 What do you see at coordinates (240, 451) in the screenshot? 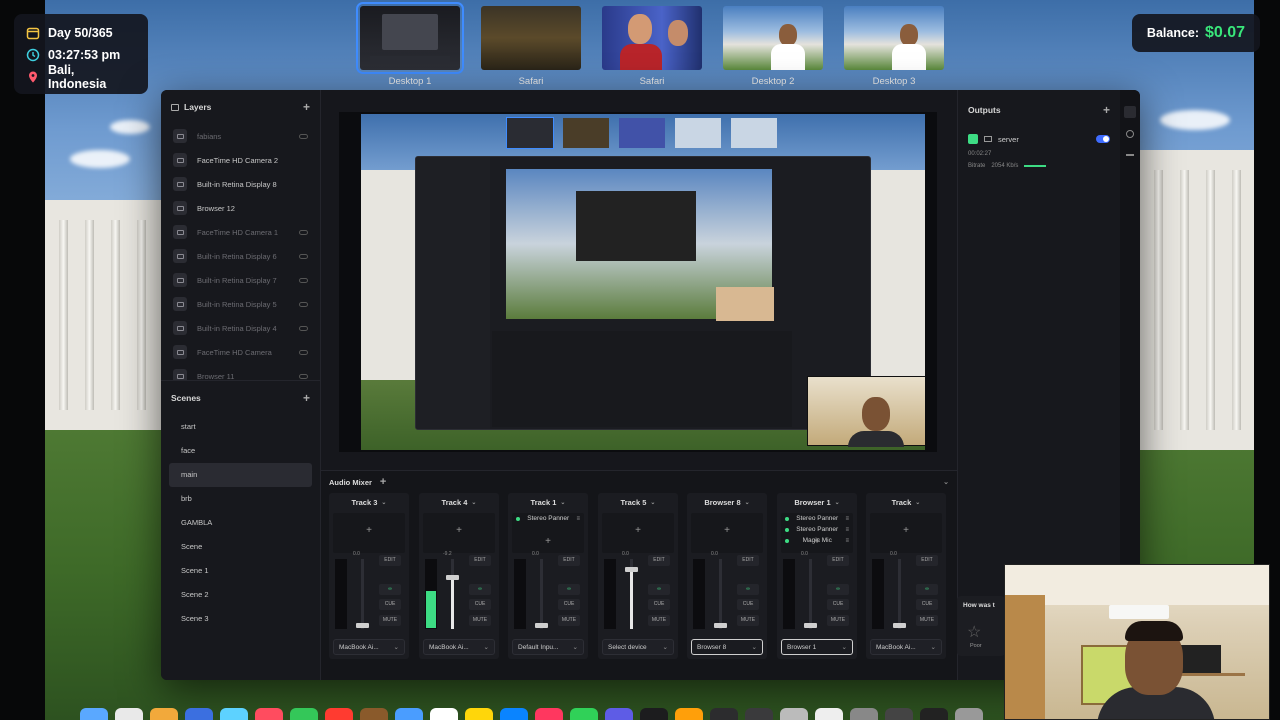
I see `scene-item: face` at bounding box center [240, 451].